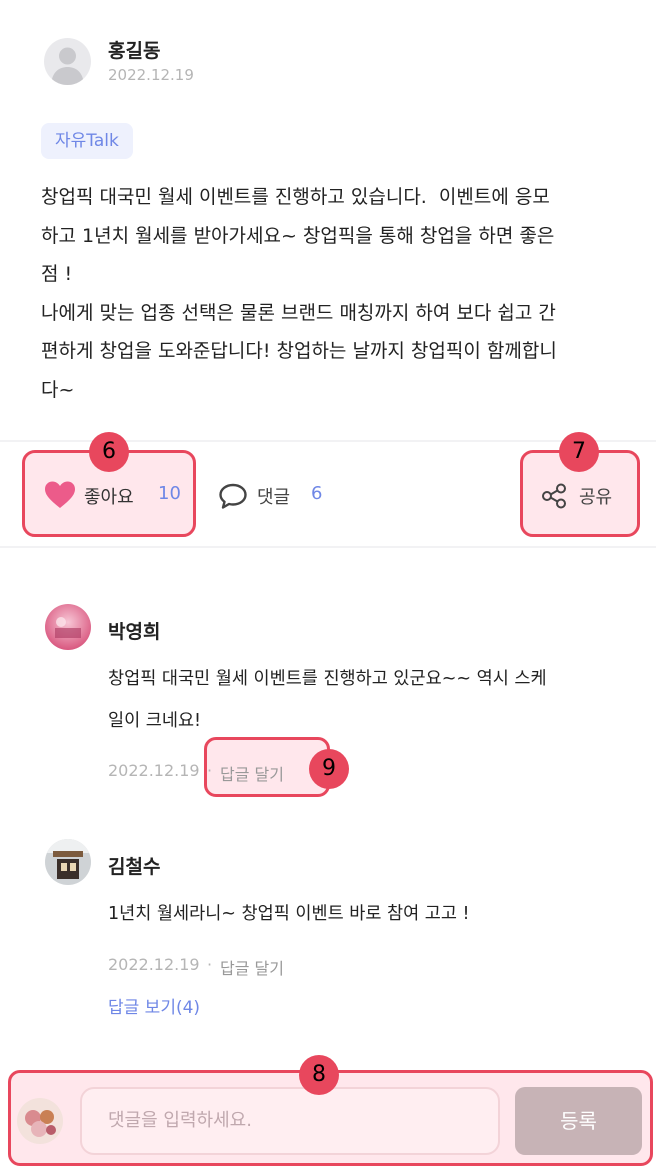 This screenshot has height=1174, width=656. What do you see at coordinates (233, 496) in the screenshot?
I see `speech-bubble-icon` at bounding box center [233, 496].